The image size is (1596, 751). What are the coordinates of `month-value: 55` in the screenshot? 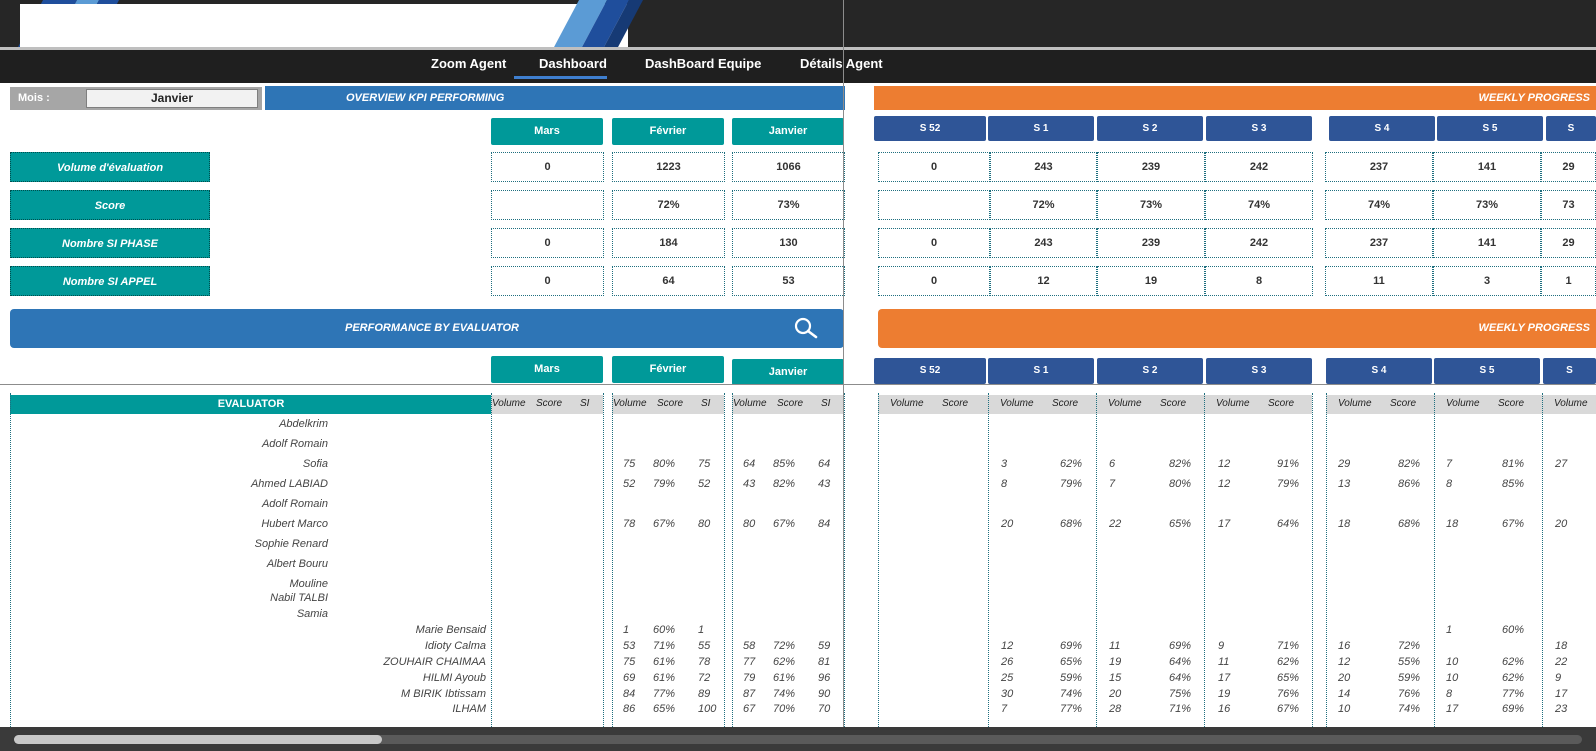 It's located at (704, 646).